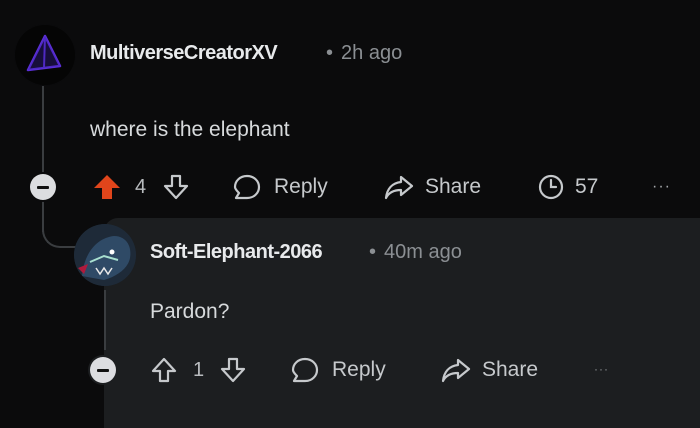 The height and width of the screenshot is (428, 700). What do you see at coordinates (141, 187) in the screenshot?
I see `vote-count: 4` at bounding box center [141, 187].